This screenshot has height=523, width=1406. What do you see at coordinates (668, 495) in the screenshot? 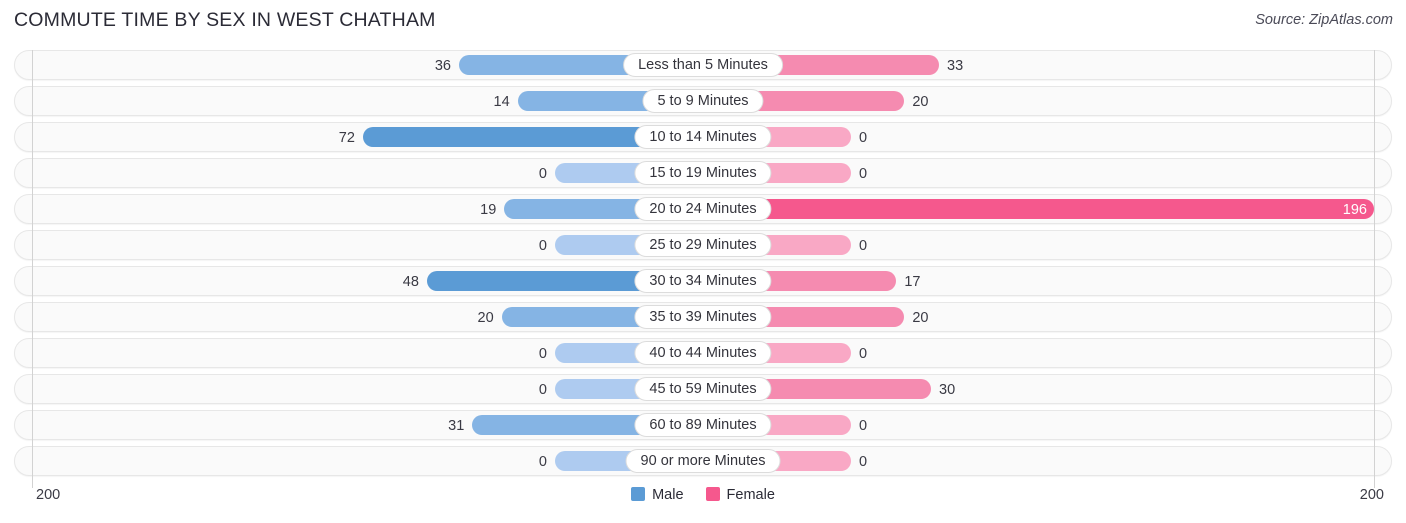
I see `legend-label: Male` at bounding box center [668, 495].